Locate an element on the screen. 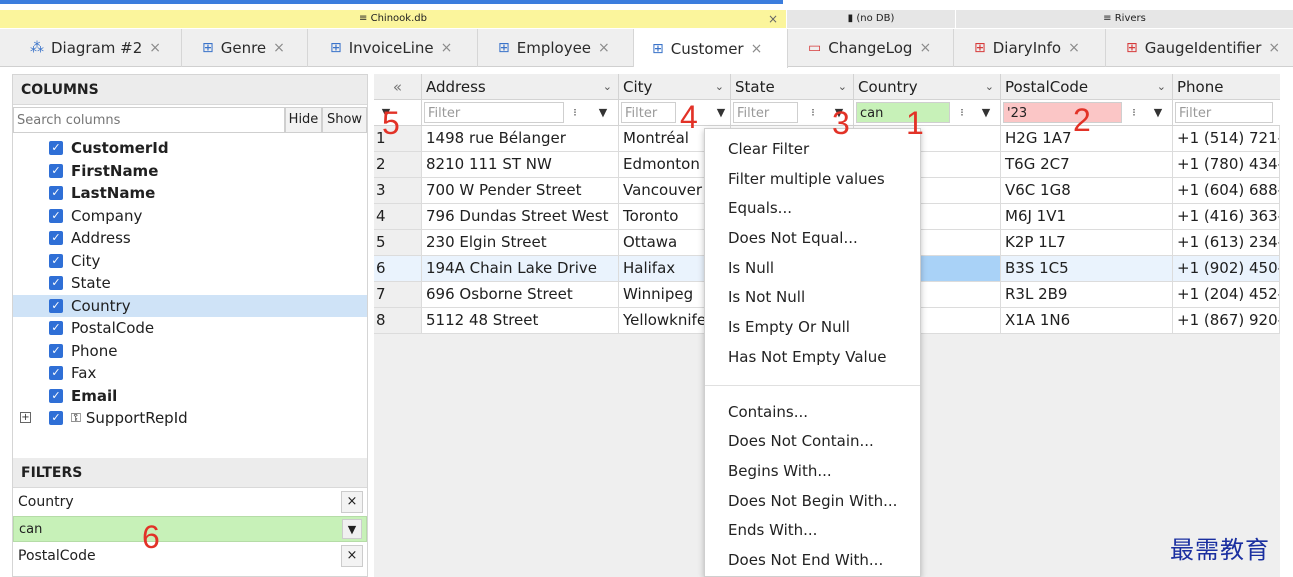 This screenshot has height=577, width=1293. filter-input-state: Filter is located at coordinates (765, 112).